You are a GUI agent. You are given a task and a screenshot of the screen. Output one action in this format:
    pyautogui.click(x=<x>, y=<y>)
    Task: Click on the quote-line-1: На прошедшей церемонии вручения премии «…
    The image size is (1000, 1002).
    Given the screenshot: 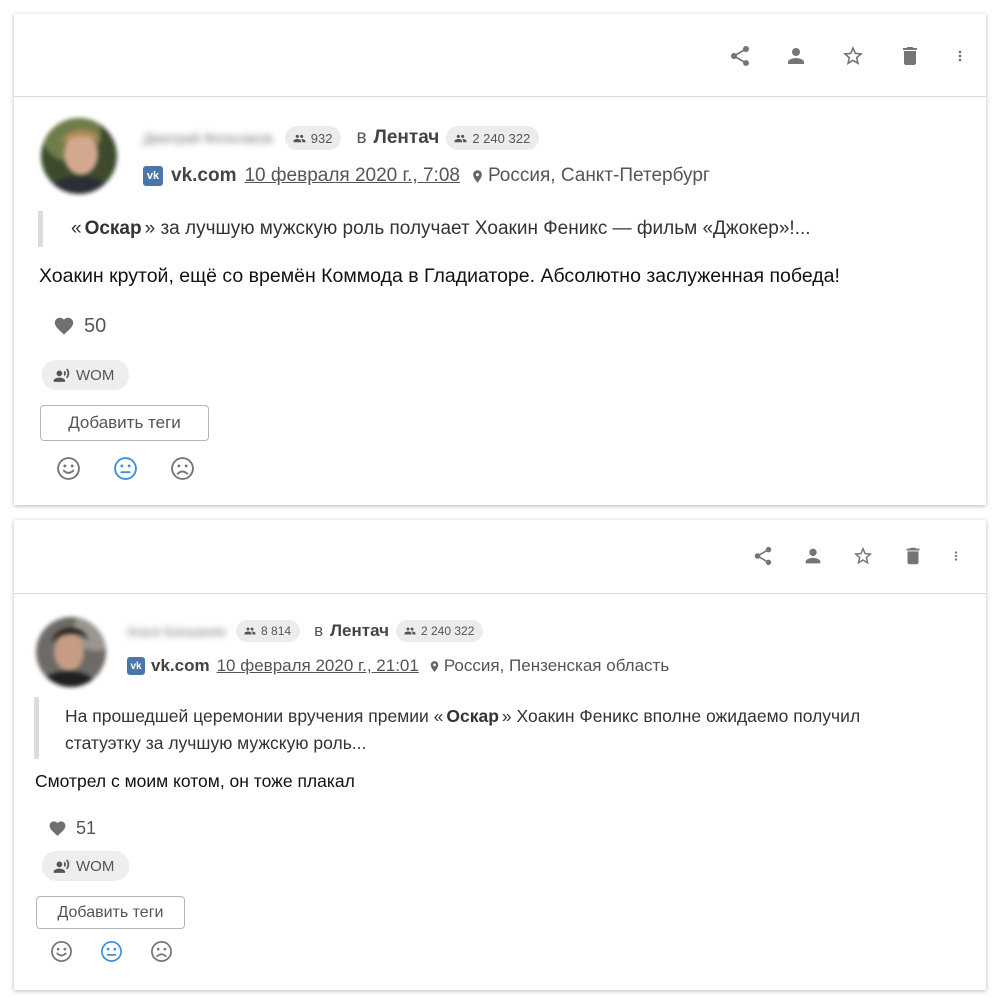 What is the action you would take?
    pyautogui.click(x=519, y=716)
    